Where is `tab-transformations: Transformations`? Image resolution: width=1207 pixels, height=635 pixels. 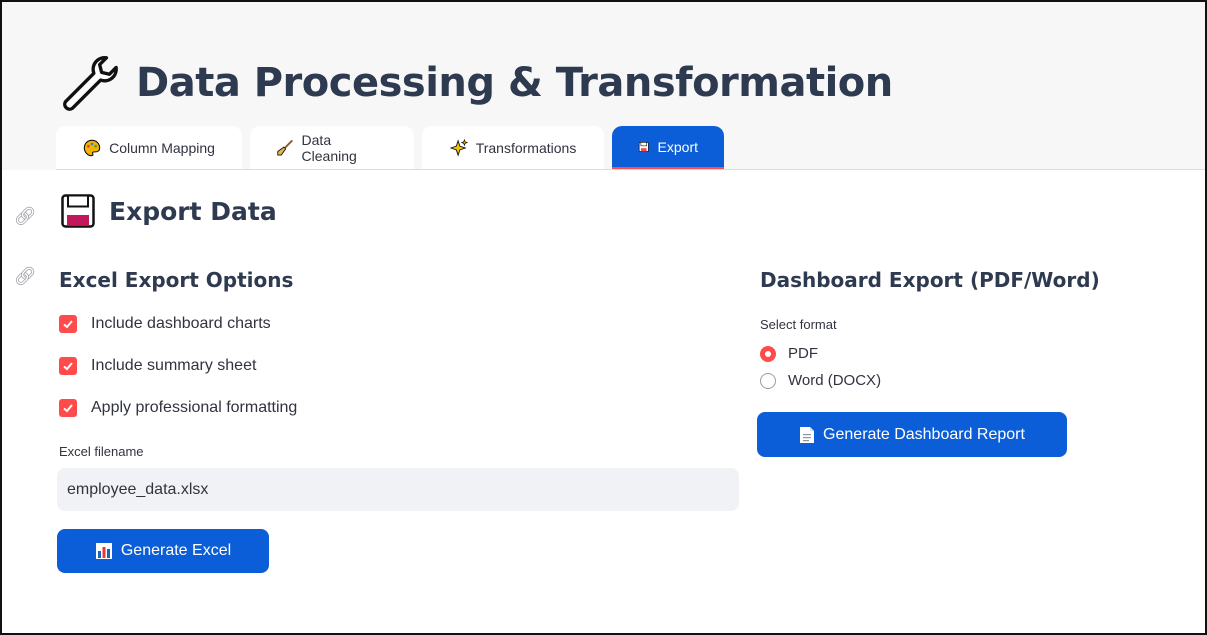
tab-transformations: Transformations is located at coordinates (513, 148).